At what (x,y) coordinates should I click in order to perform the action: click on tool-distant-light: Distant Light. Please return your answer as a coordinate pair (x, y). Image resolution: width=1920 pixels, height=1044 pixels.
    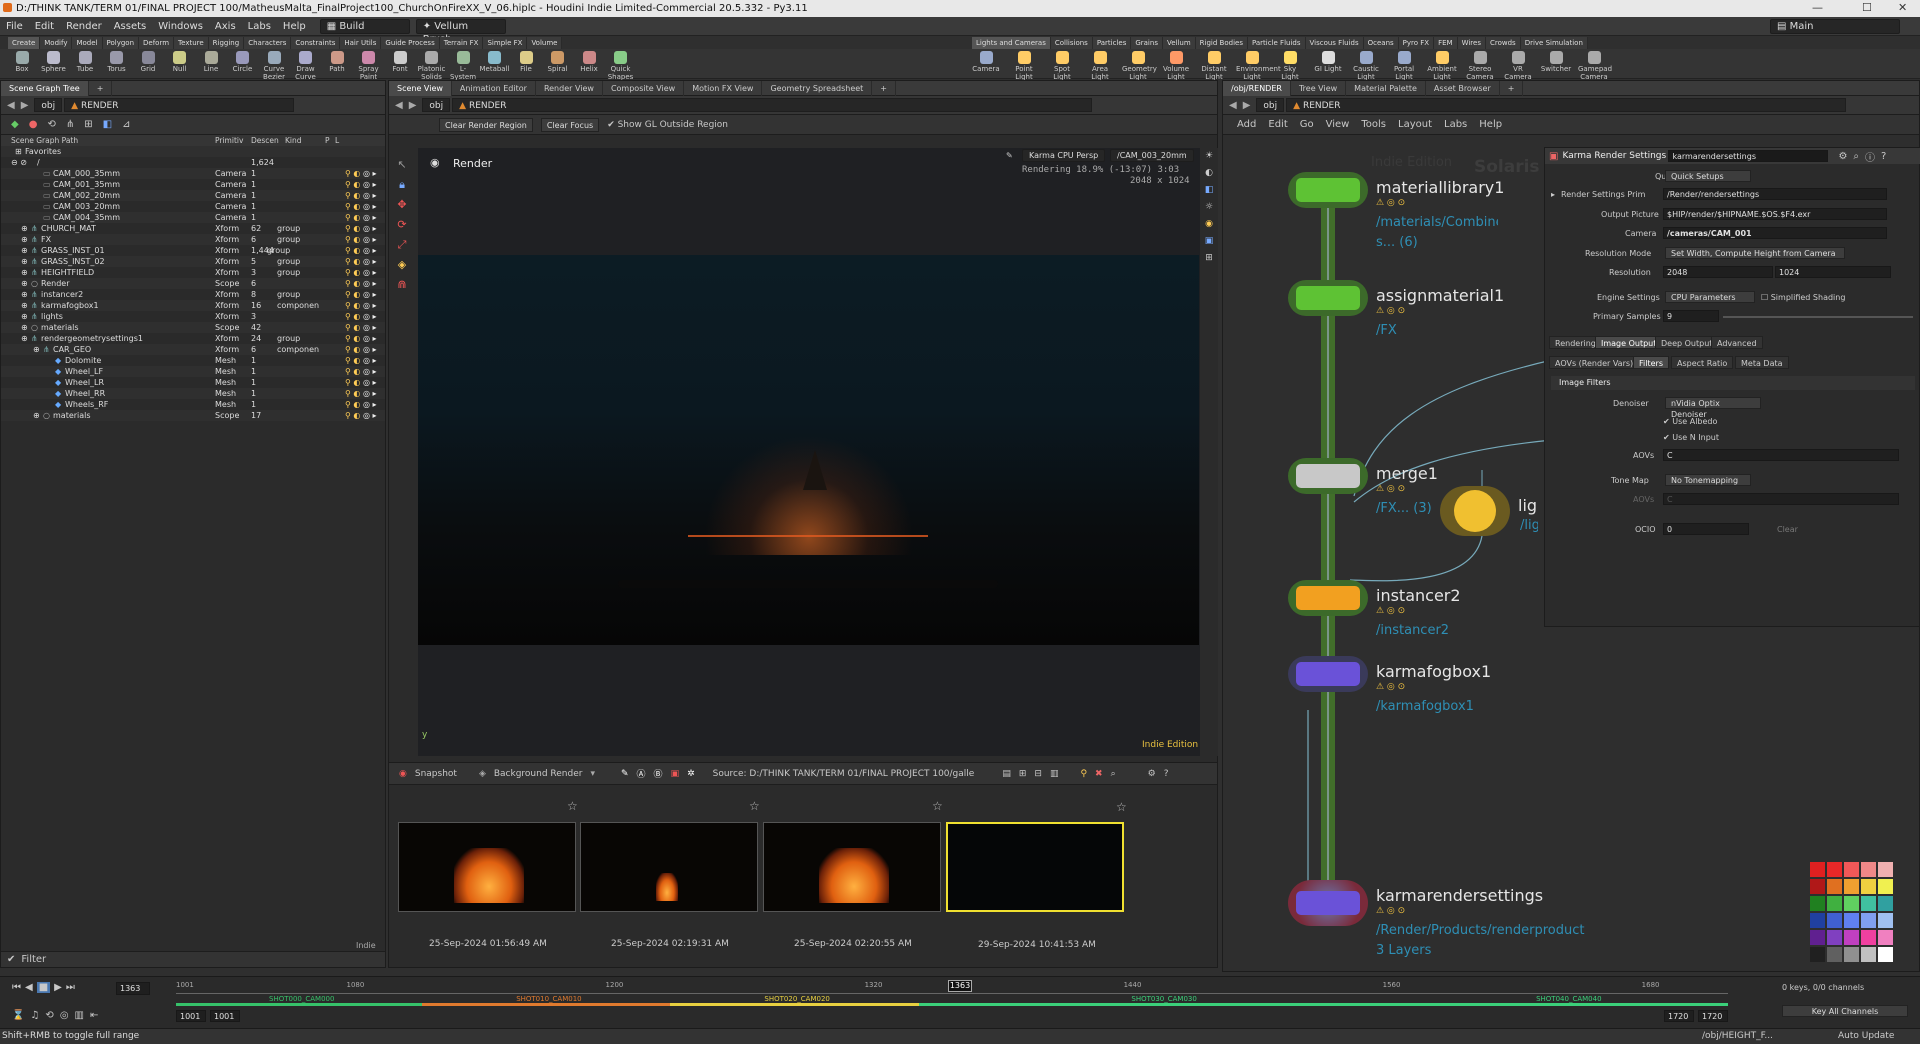
    Looking at the image, I should click on (1214, 66).